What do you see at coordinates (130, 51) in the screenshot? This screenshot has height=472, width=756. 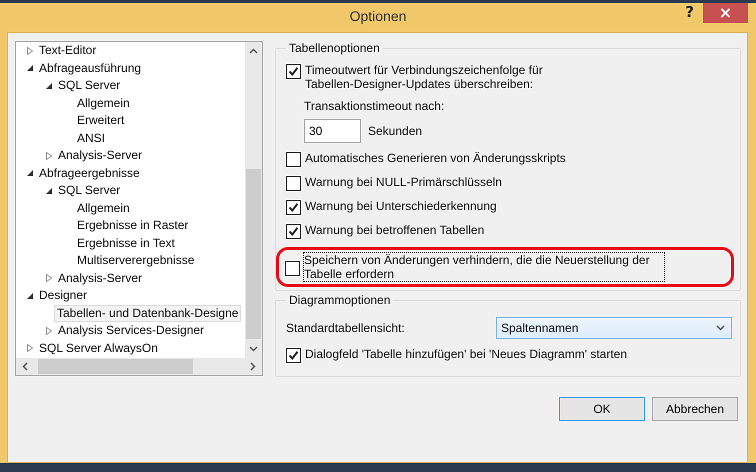 I see `tree-item: Text-Editor` at bounding box center [130, 51].